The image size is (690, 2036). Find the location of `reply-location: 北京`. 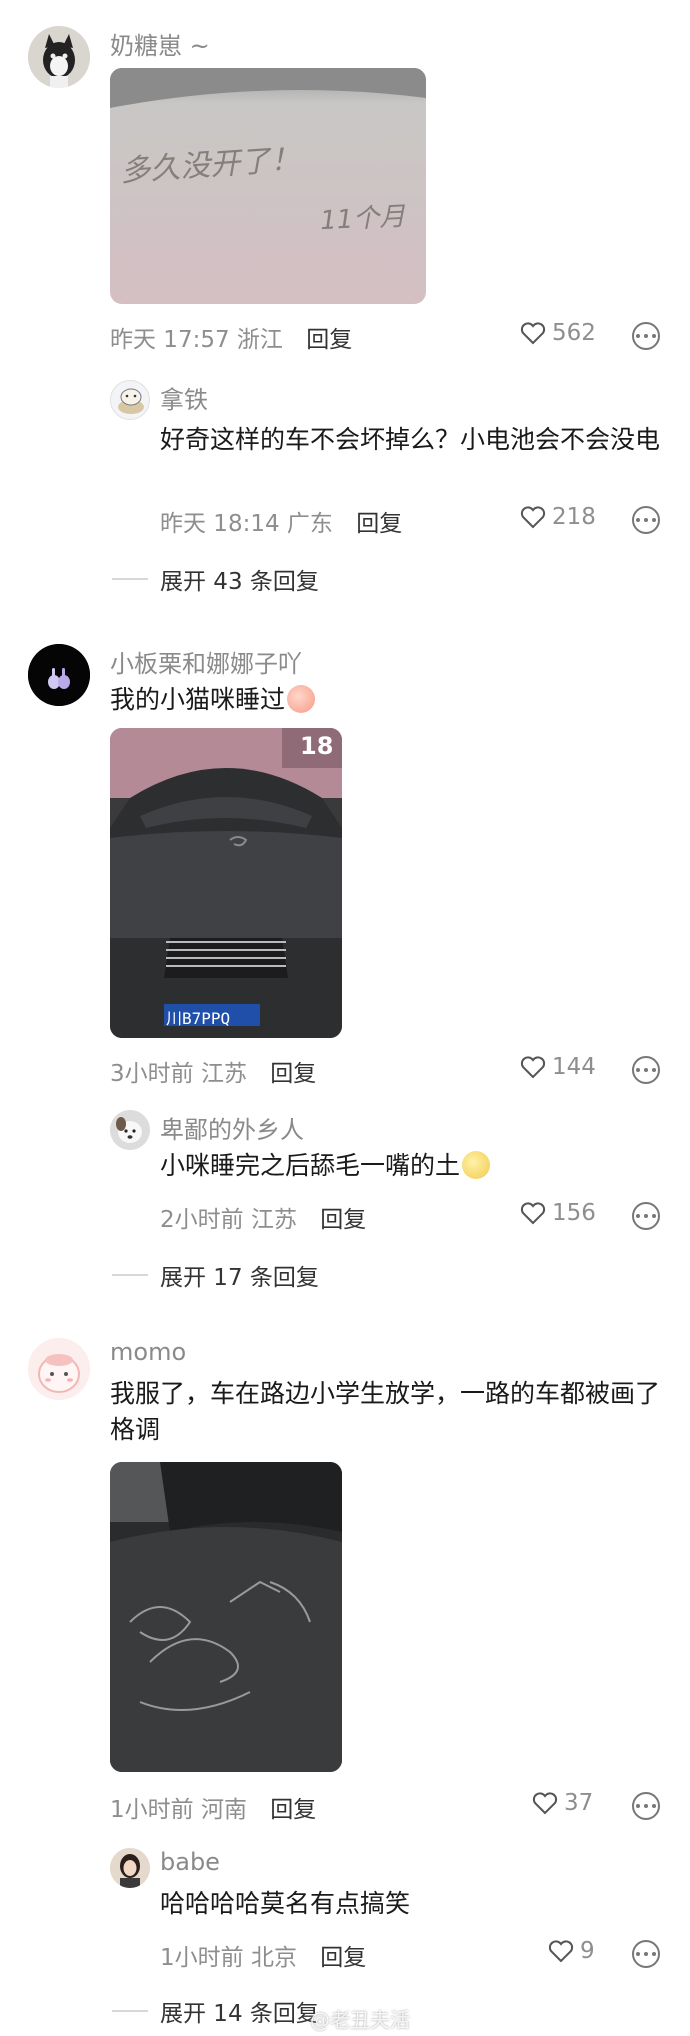

reply-location: 北京 is located at coordinates (273, 1958).